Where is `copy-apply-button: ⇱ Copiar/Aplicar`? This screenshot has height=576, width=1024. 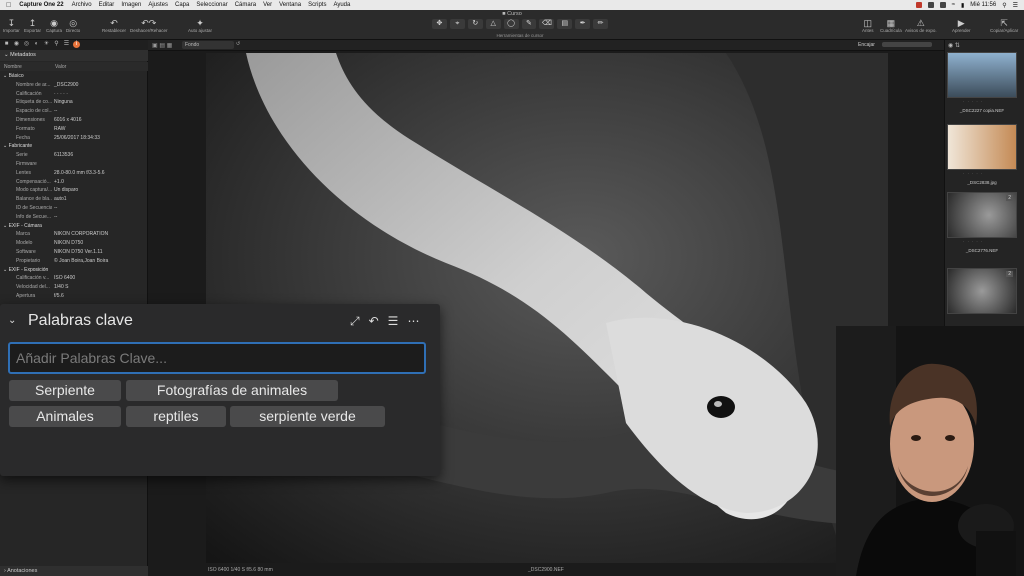
copy-apply-button: ⇱ Copiar/Aplicar is located at coordinates (1004, 25).